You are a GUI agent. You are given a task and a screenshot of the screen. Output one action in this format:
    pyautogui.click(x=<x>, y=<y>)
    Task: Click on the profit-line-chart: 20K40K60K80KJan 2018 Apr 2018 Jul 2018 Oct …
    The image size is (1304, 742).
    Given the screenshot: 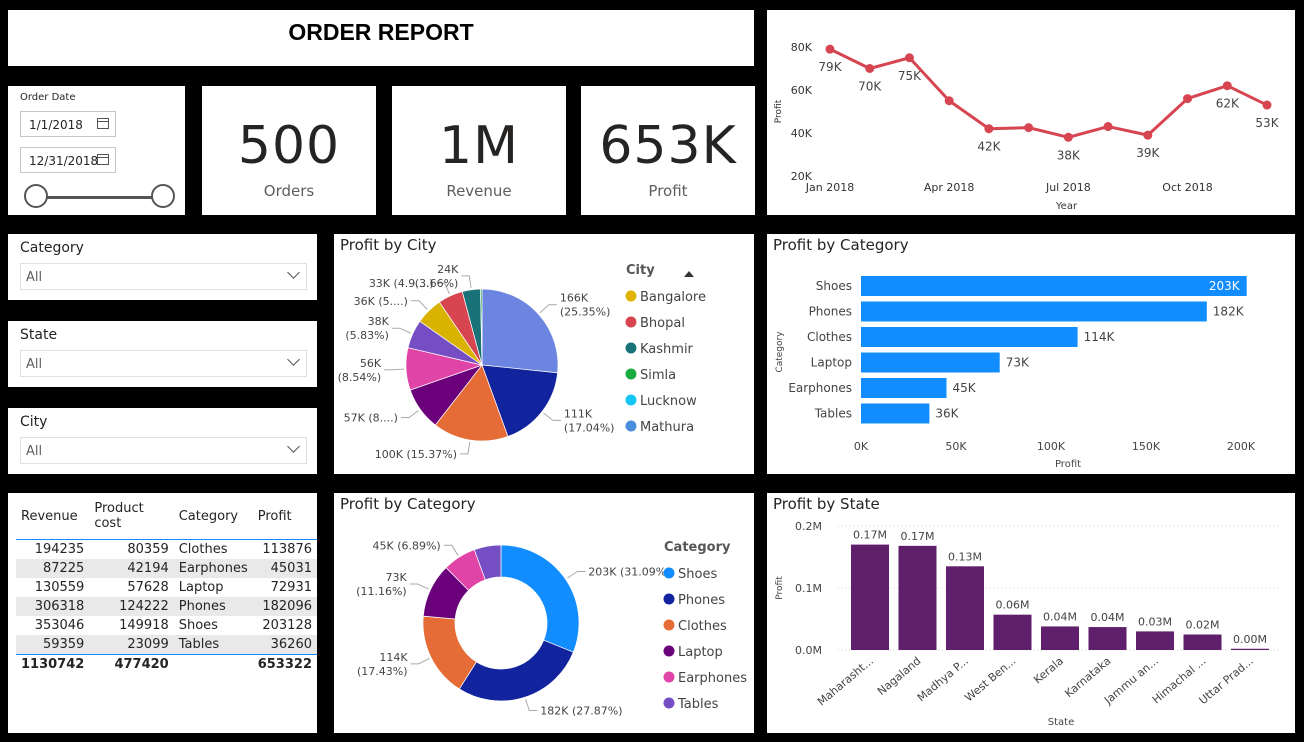 What is the action you would take?
    pyautogui.click(x=1031, y=112)
    